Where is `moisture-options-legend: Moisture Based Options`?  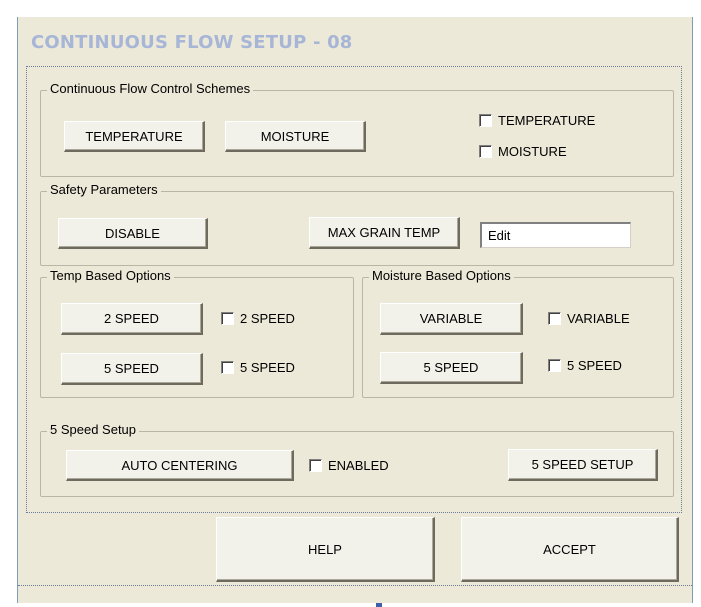 moisture-options-legend: Moisture Based Options is located at coordinates (441, 275).